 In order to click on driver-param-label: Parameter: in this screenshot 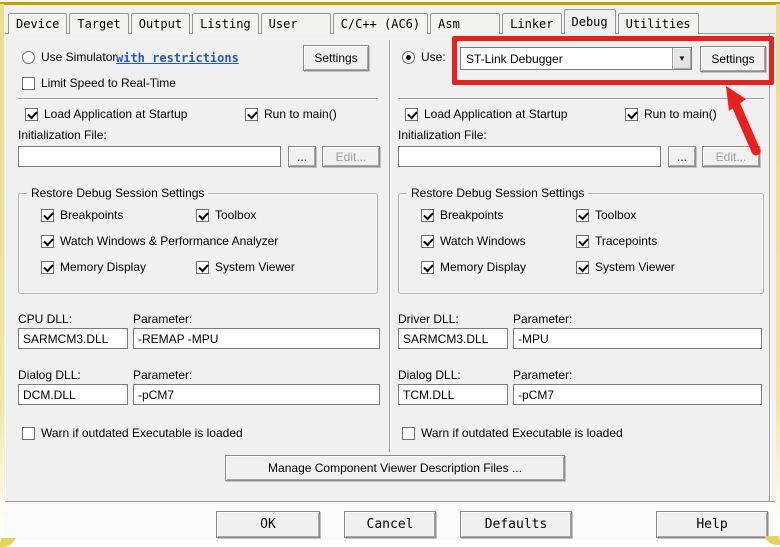, I will do `click(543, 319)`.